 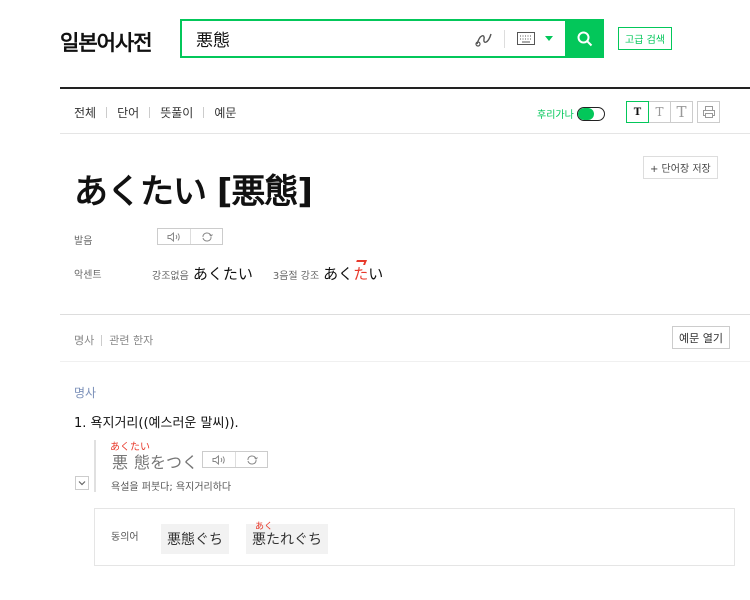 I want to click on font-size-small-button: T, so click(x=637, y=112).